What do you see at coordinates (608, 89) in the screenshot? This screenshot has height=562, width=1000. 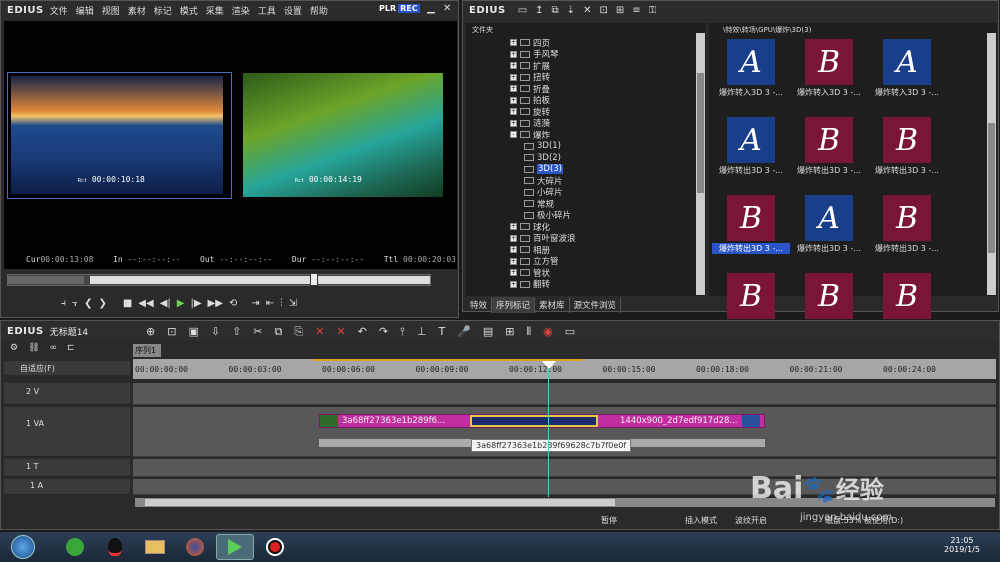 I see `tree-item: + 折叠` at bounding box center [608, 89].